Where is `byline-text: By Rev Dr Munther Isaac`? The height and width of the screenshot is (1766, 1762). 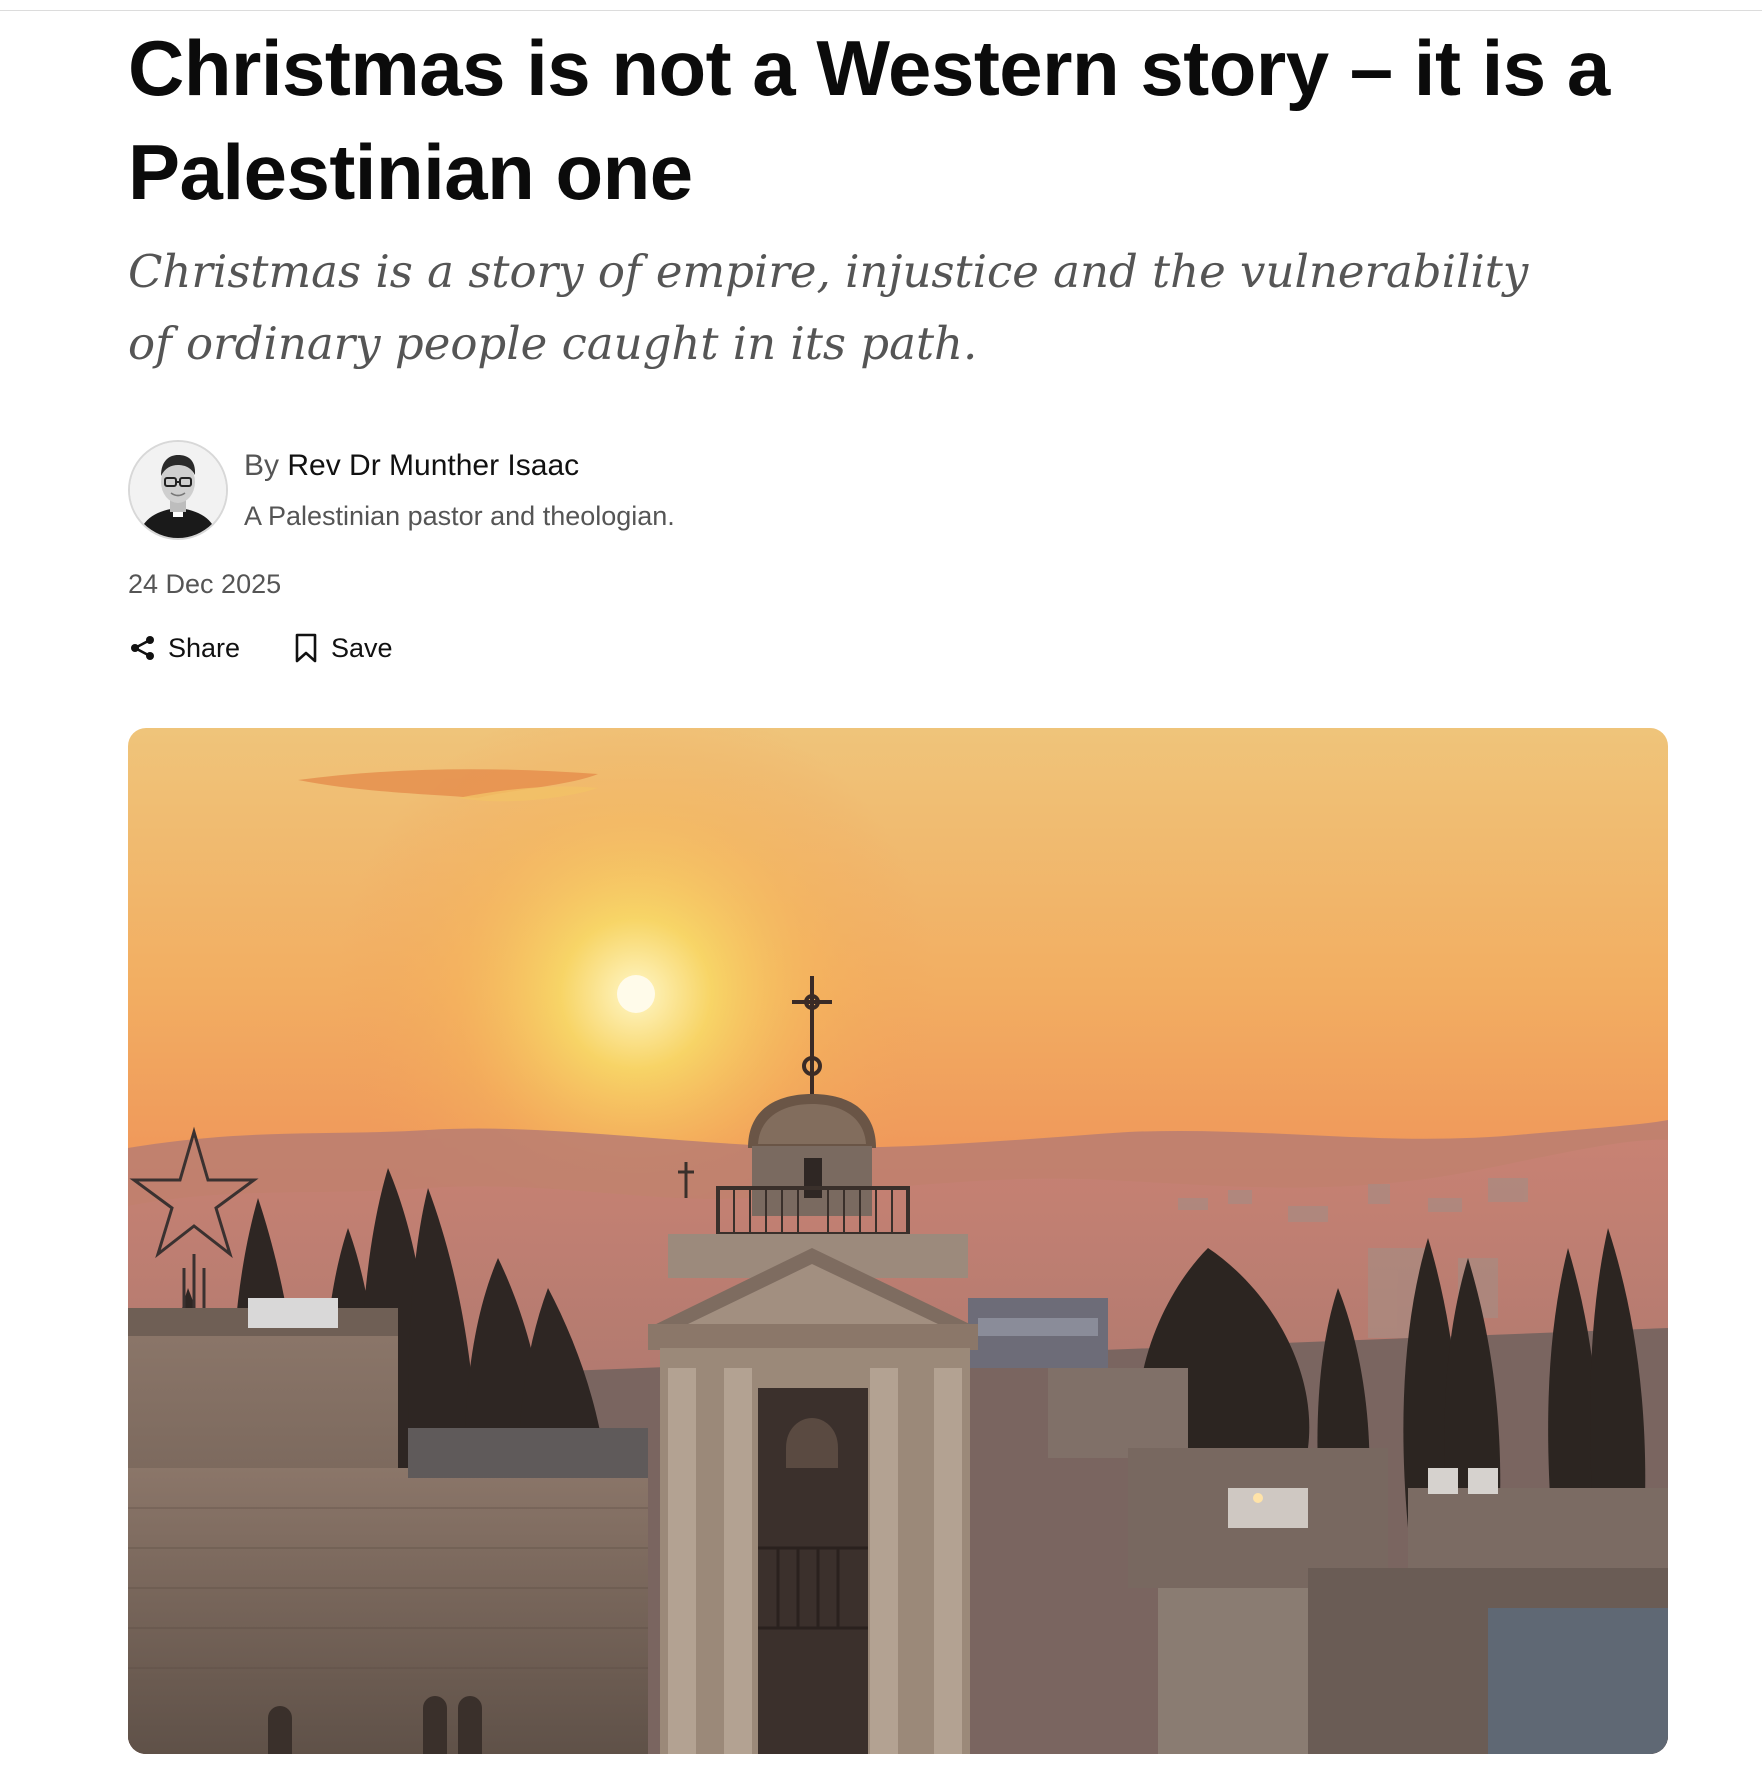
byline-text: By Rev Dr Munther Isaac is located at coordinates (411, 466).